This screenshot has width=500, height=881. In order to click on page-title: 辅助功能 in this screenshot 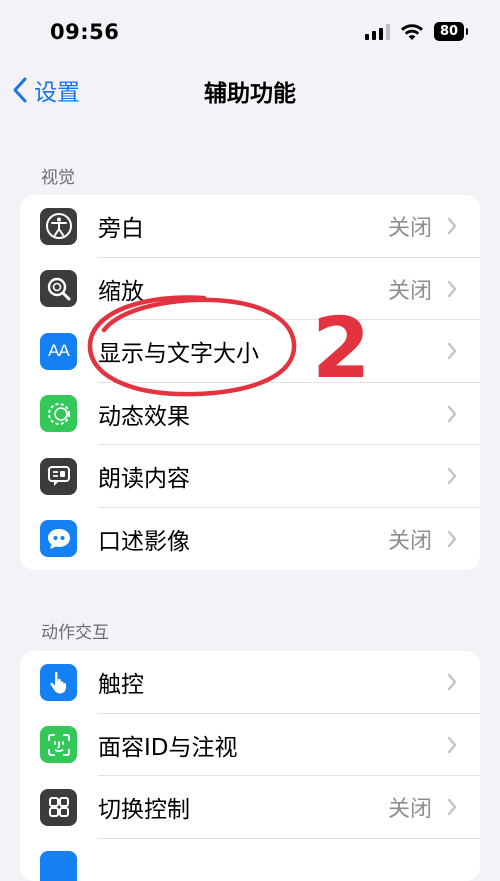, I will do `click(250, 91)`.